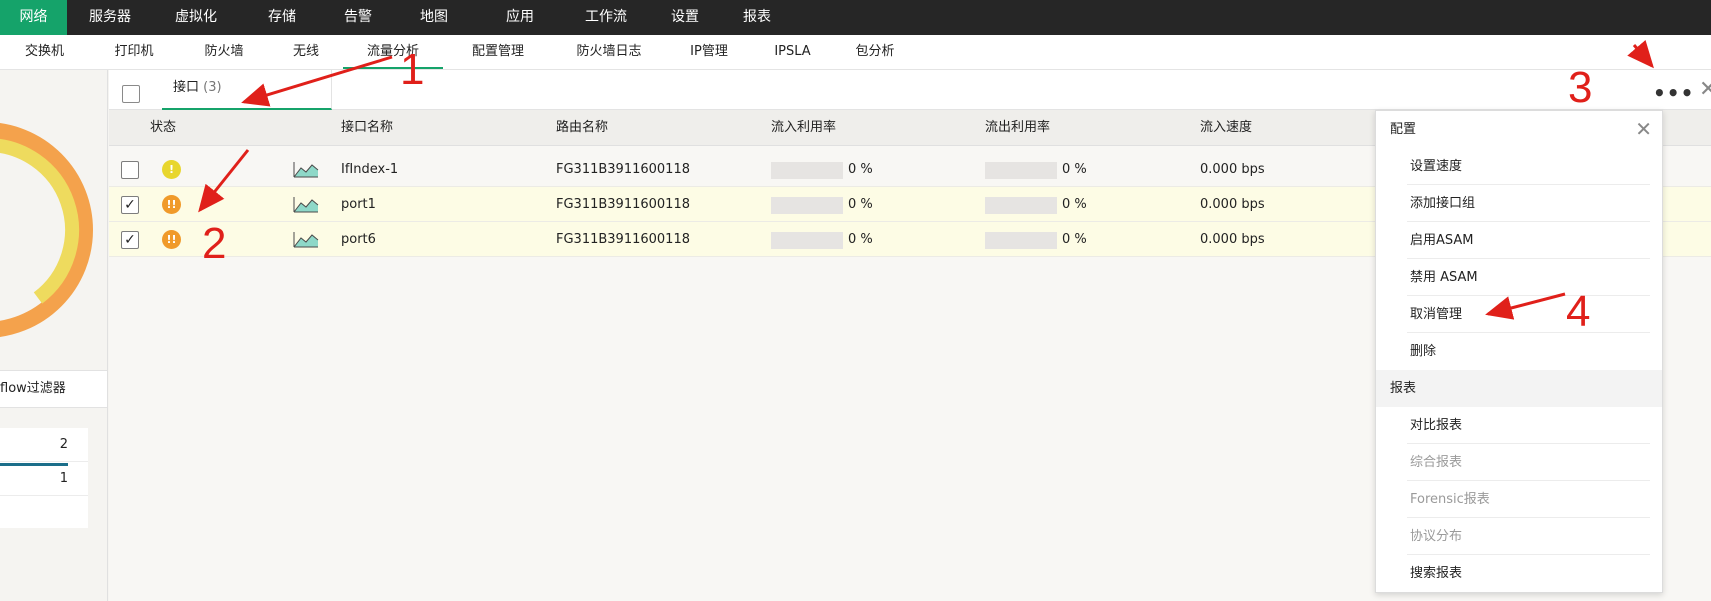  What do you see at coordinates (1528, 425) in the screenshot?
I see `menu-item: 对比报表` at bounding box center [1528, 425].